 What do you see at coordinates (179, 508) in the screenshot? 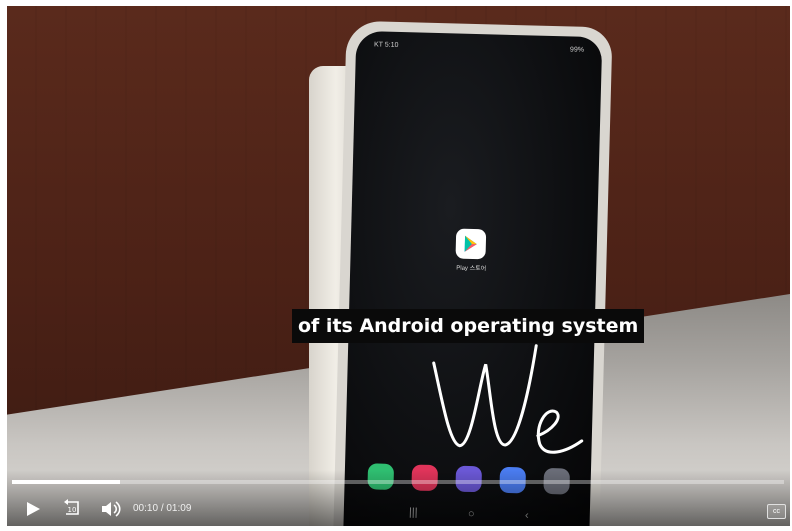
I see `duration: 01:09` at bounding box center [179, 508].